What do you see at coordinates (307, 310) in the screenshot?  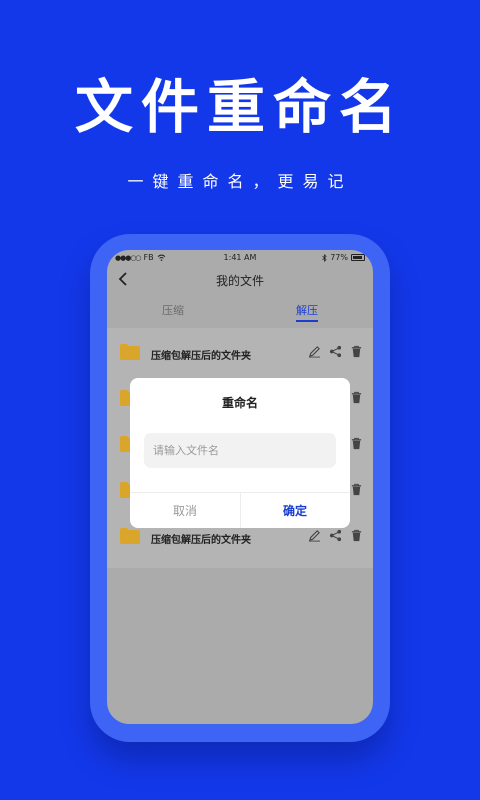 I see `tab-extract: 解压` at bounding box center [307, 310].